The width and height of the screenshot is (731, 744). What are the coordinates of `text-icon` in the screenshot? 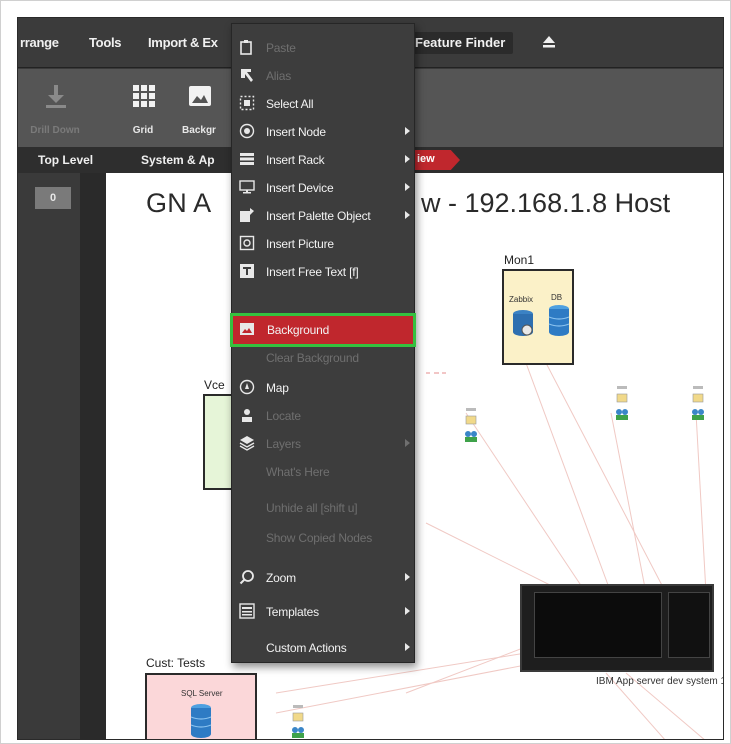 It's located at (247, 271).